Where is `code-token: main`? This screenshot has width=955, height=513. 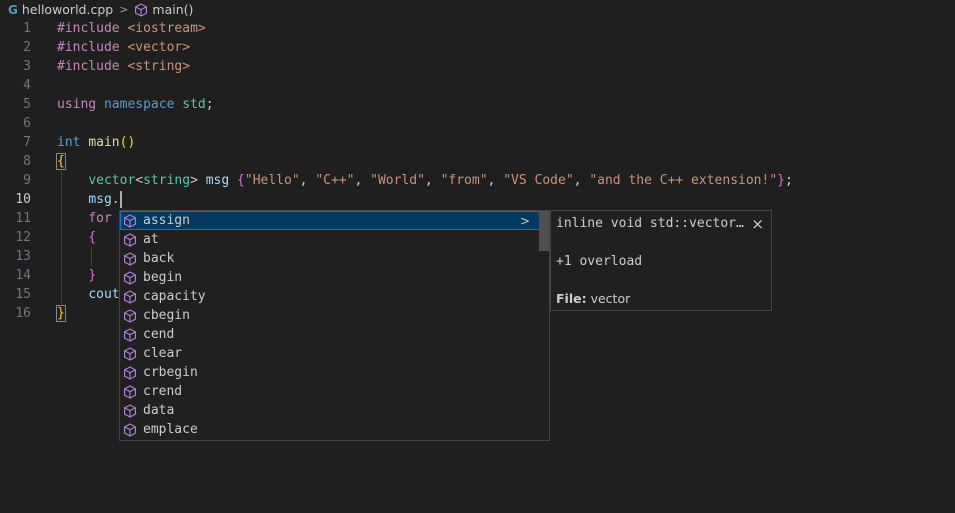
code-token: main is located at coordinates (104, 142).